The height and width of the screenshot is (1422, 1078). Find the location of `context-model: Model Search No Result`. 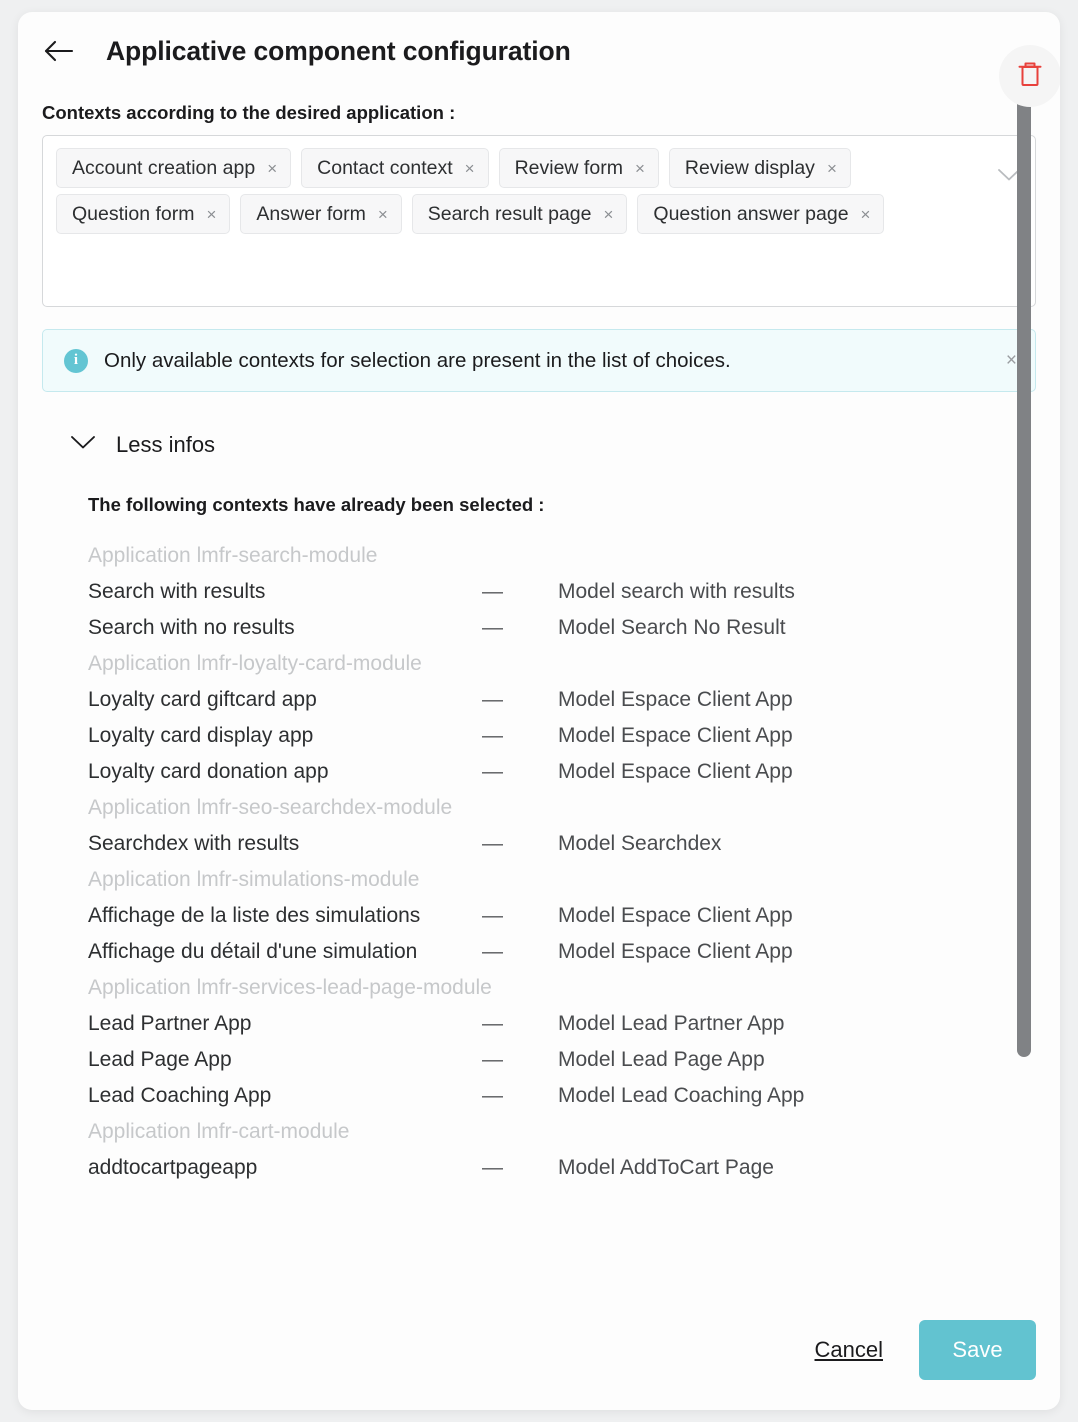

context-model: Model Search No Result is located at coordinates (672, 627).